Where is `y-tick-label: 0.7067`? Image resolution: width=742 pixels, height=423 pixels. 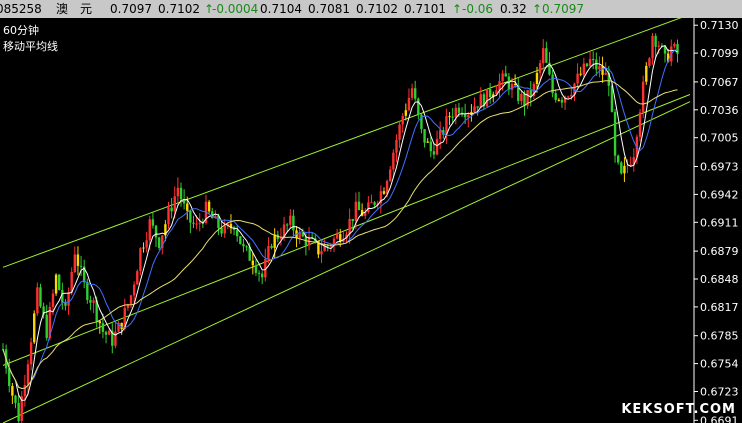
y-tick-label: 0.7067 is located at coordinates (719, 82).